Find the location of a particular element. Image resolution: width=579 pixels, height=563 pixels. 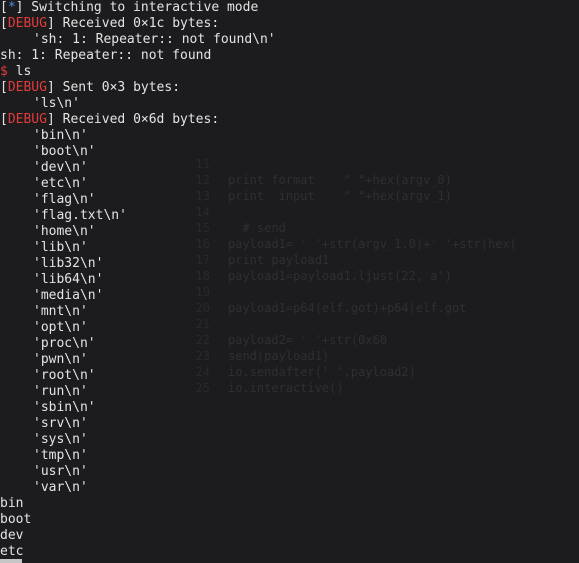

editor-line-number: 24 is located at coordinates (202, 372).